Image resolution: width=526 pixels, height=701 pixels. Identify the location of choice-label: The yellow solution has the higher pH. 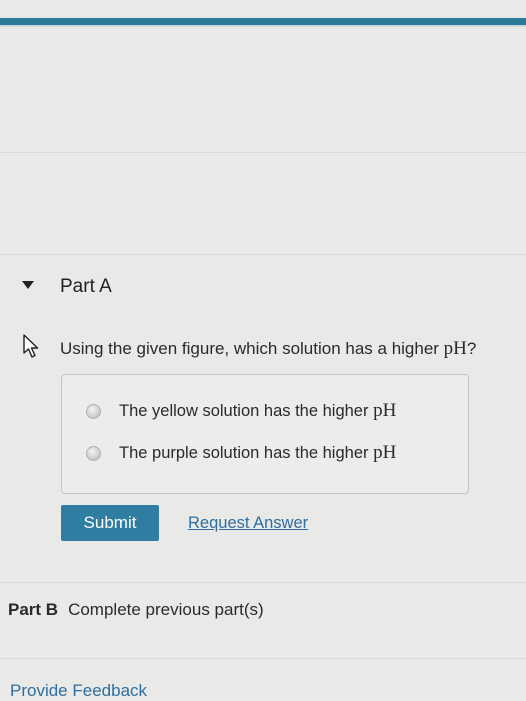
(257, 411).